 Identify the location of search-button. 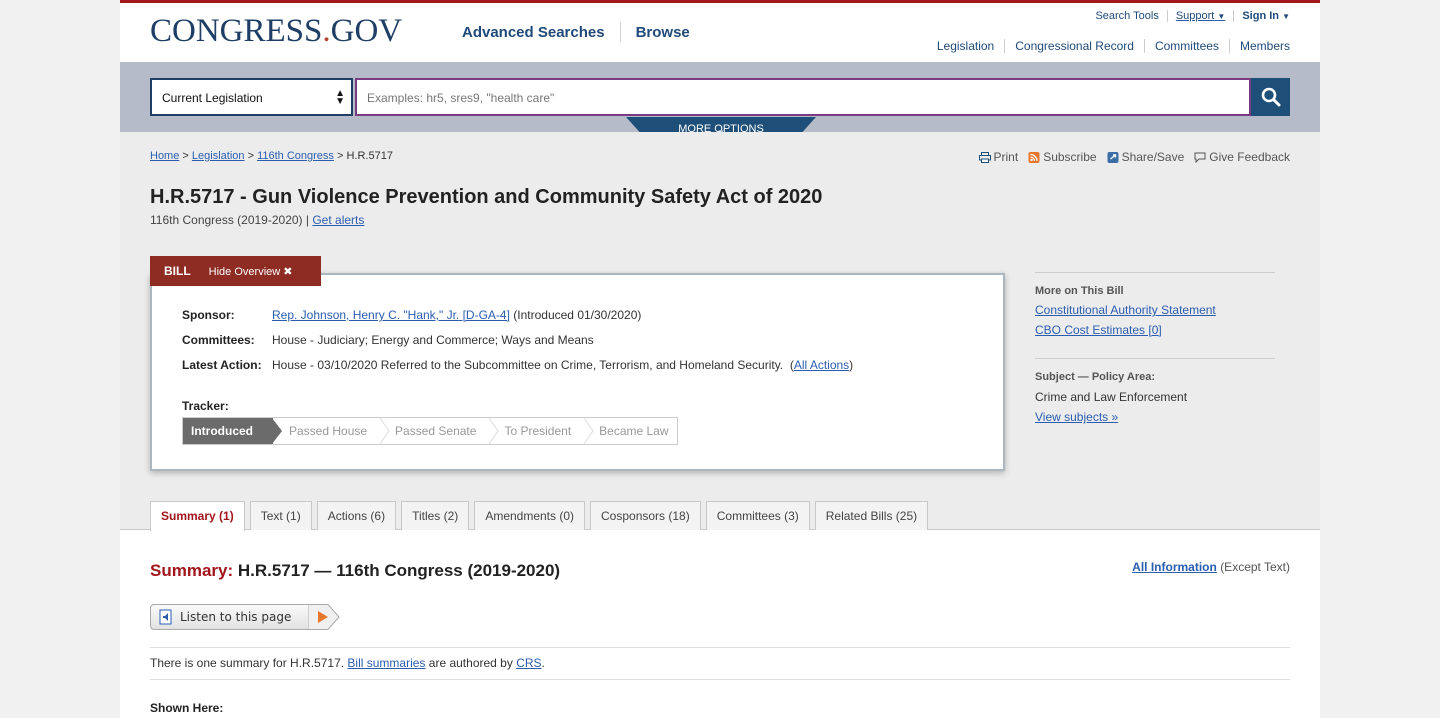
(1270, 97).